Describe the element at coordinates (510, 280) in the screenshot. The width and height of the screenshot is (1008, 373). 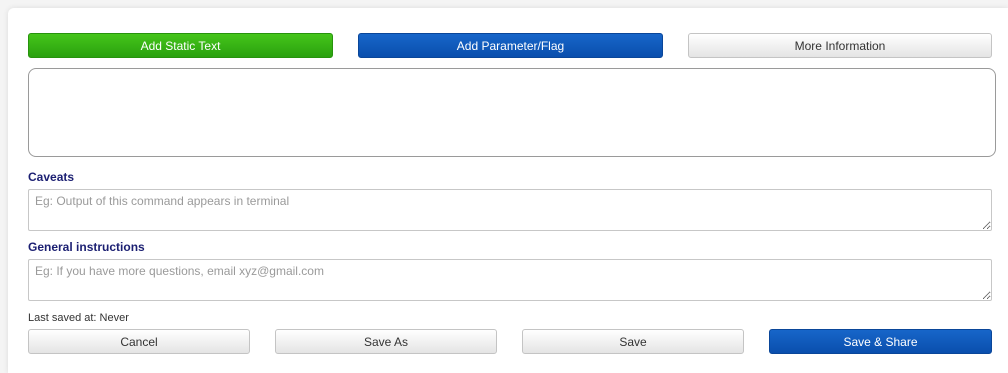
I see `general-instructions-field` at that location.